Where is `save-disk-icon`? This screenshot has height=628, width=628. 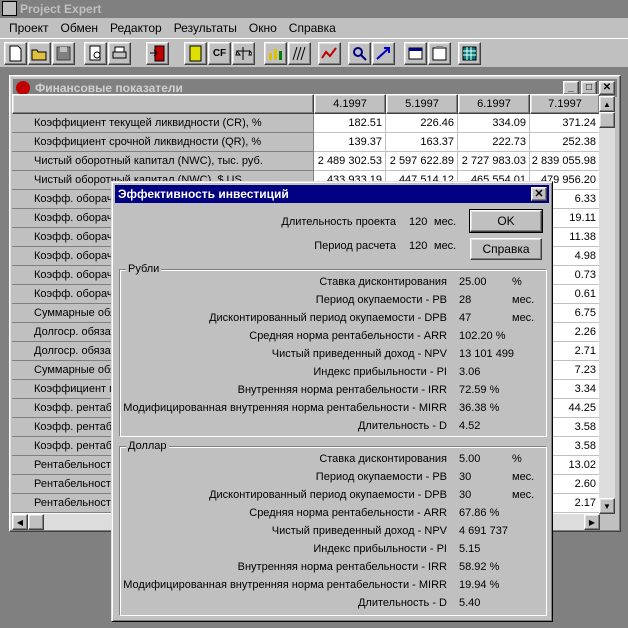
save-disk-icon is located at coordinates (63, 53).